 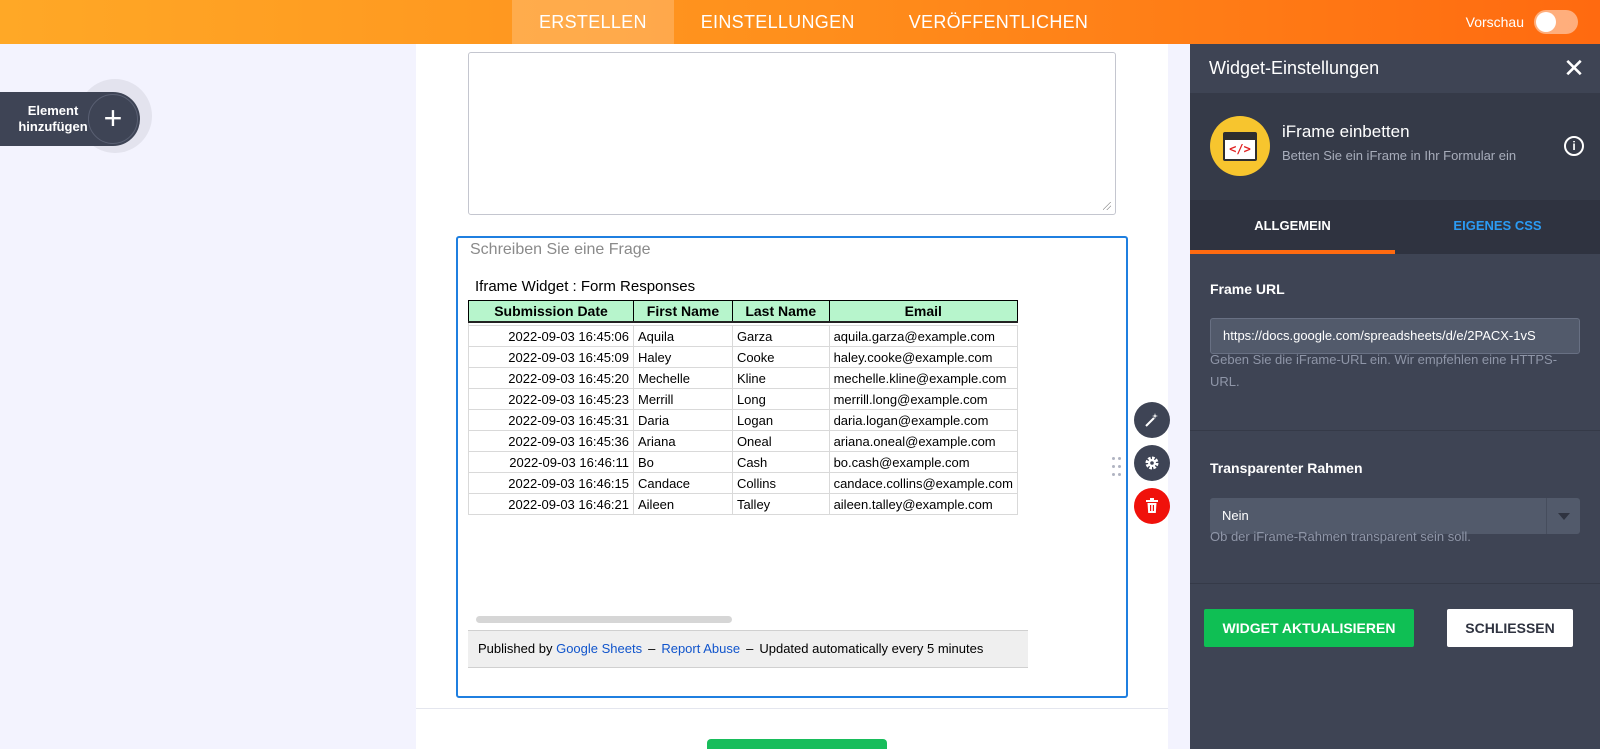 I want to click on drag-handle-icon, so click(x=1117, y=468).